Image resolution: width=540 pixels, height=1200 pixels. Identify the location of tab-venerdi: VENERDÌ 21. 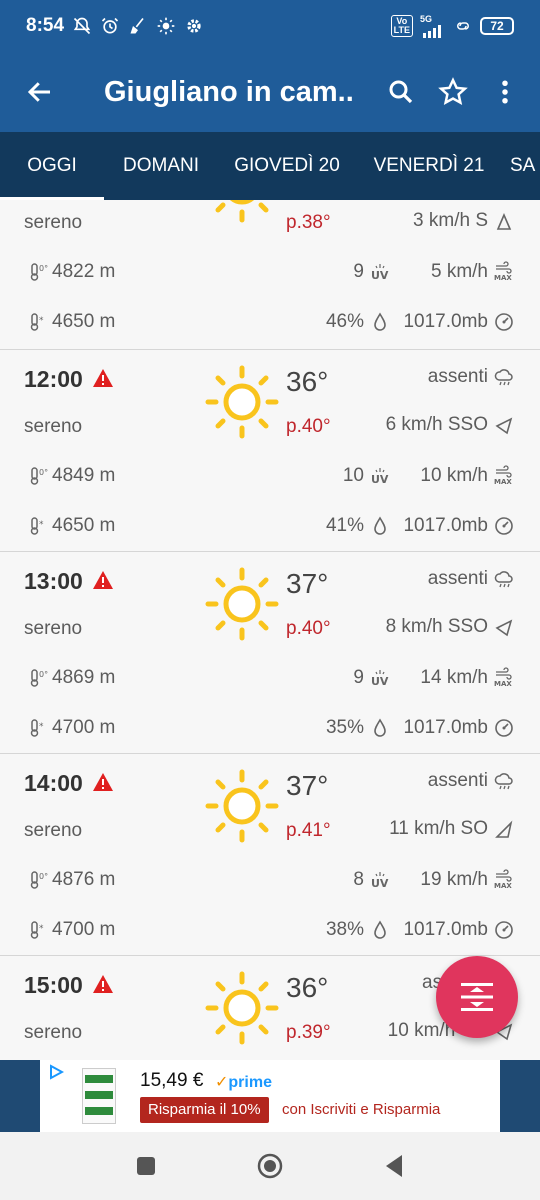
(429, 166).